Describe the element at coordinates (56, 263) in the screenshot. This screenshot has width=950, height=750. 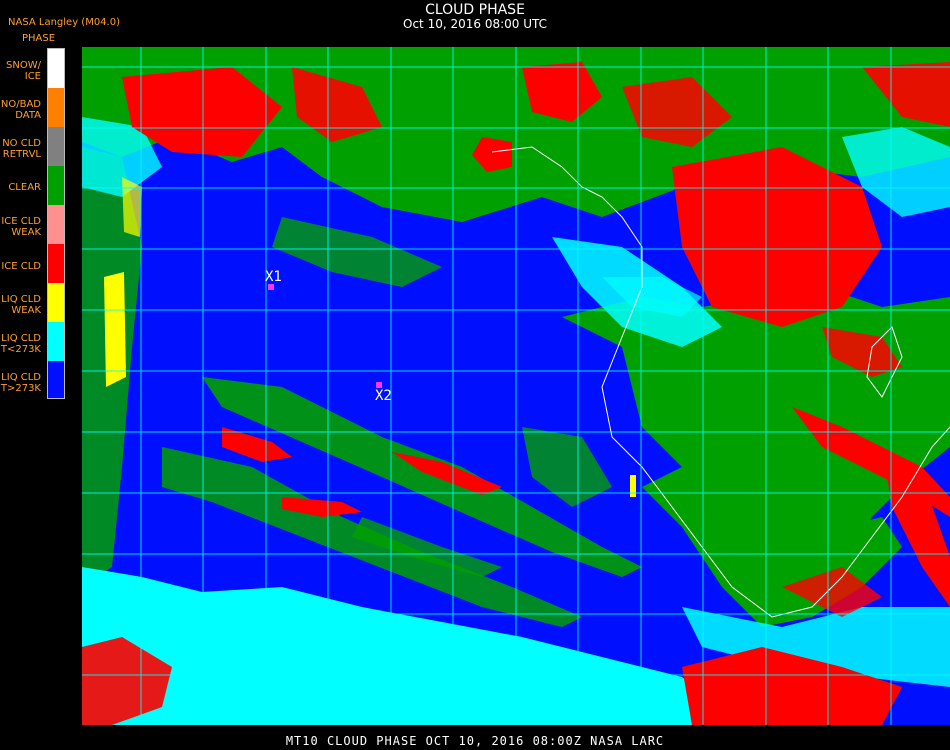
I see `legend-swatch-ice-cld` at that location.